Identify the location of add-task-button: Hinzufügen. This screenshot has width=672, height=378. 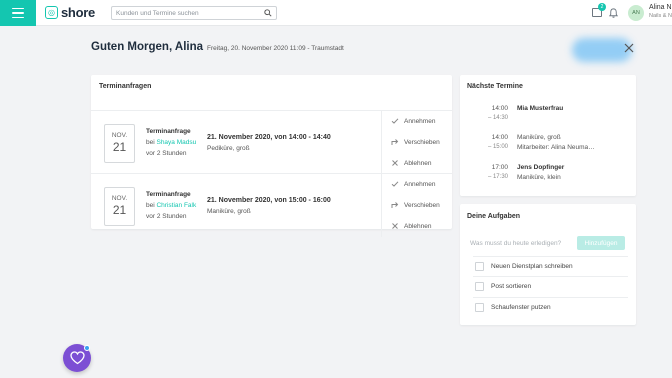
(601, 243).